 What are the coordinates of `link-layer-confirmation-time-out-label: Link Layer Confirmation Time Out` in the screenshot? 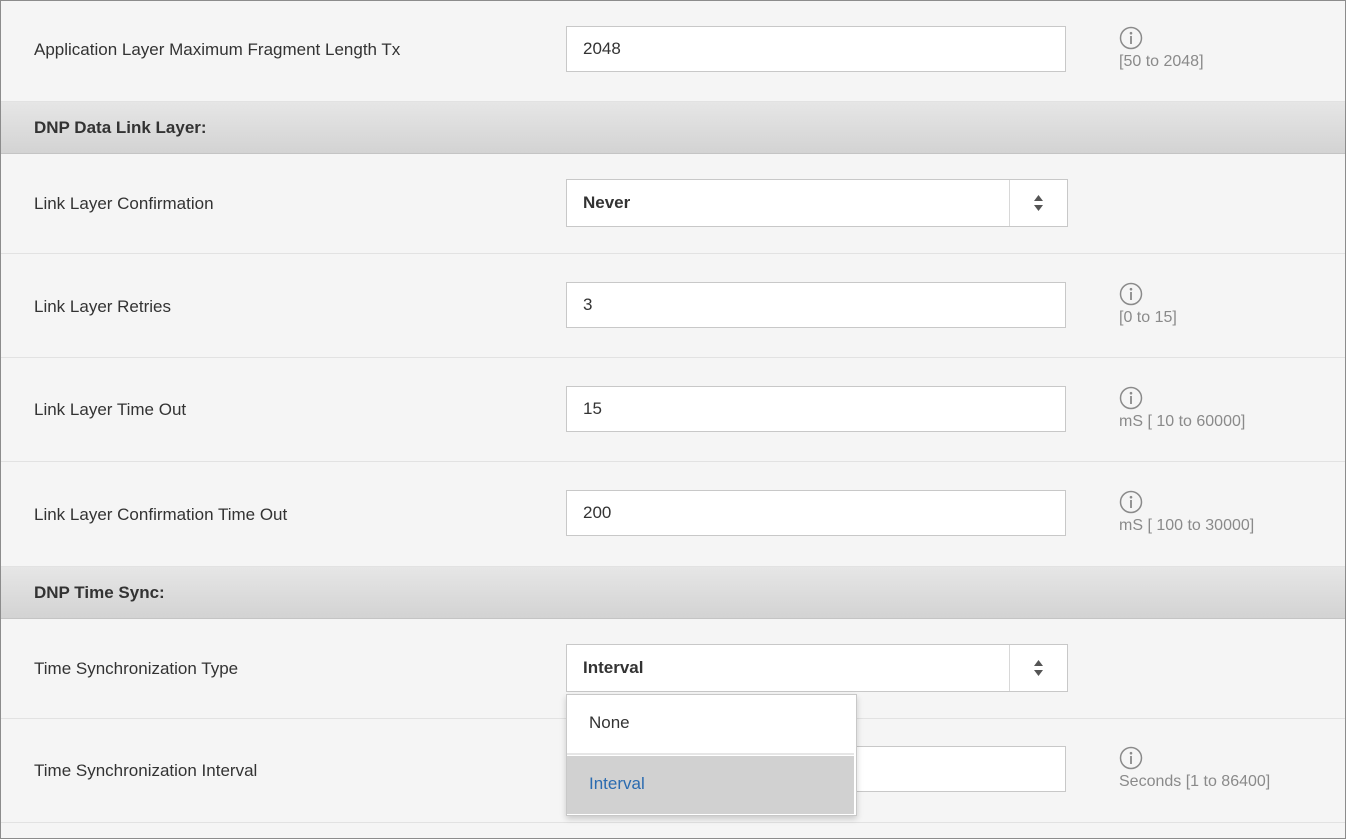 It's located at (161, 514).